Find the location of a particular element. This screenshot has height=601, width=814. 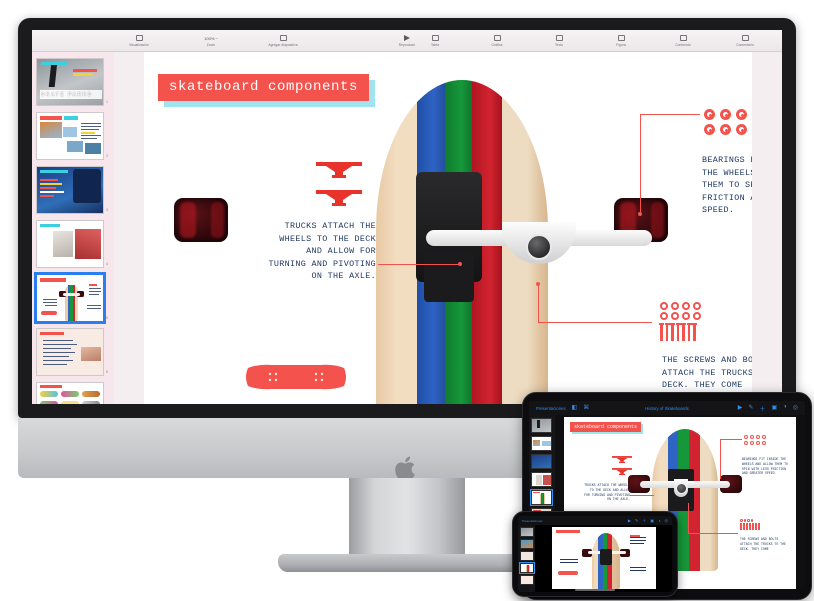

toolbar-shape-button: Figura is located at coordinates (621, 41).